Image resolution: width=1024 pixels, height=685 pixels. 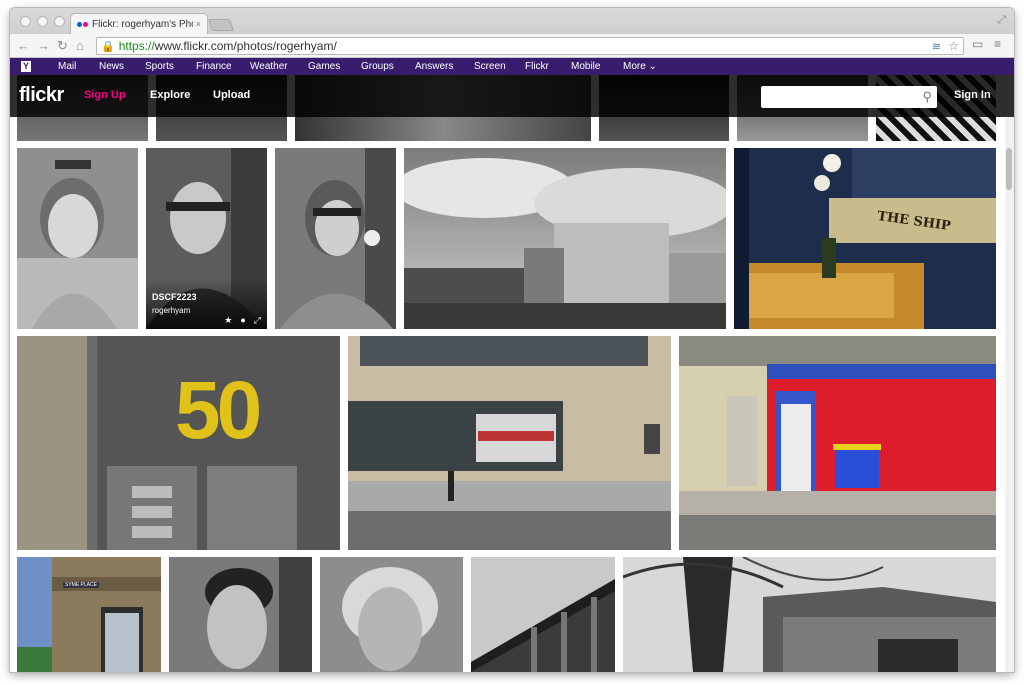 I want to click on page-scrollbar, so click(x=1009, y=394).